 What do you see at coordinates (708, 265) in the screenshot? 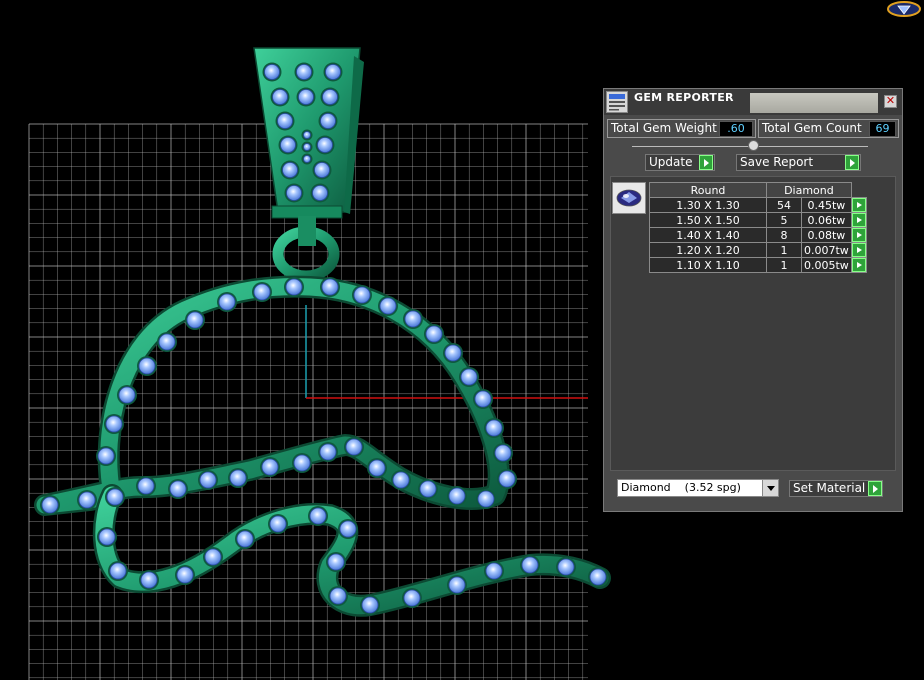
I see `gem-size-cell: 1.10 X 1.10` at bounding box center [708, 265].